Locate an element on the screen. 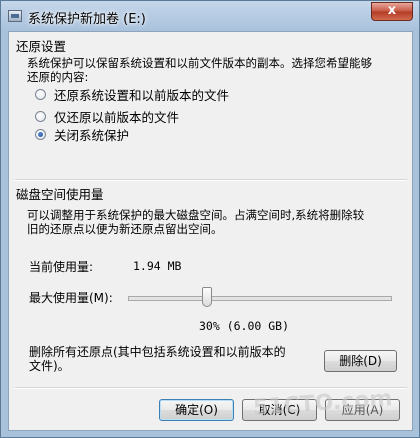 Image resolution: width=420 pixels, height=438 pixels. radio-label: 关闭系统保护 is located at coordinates (92, 135).